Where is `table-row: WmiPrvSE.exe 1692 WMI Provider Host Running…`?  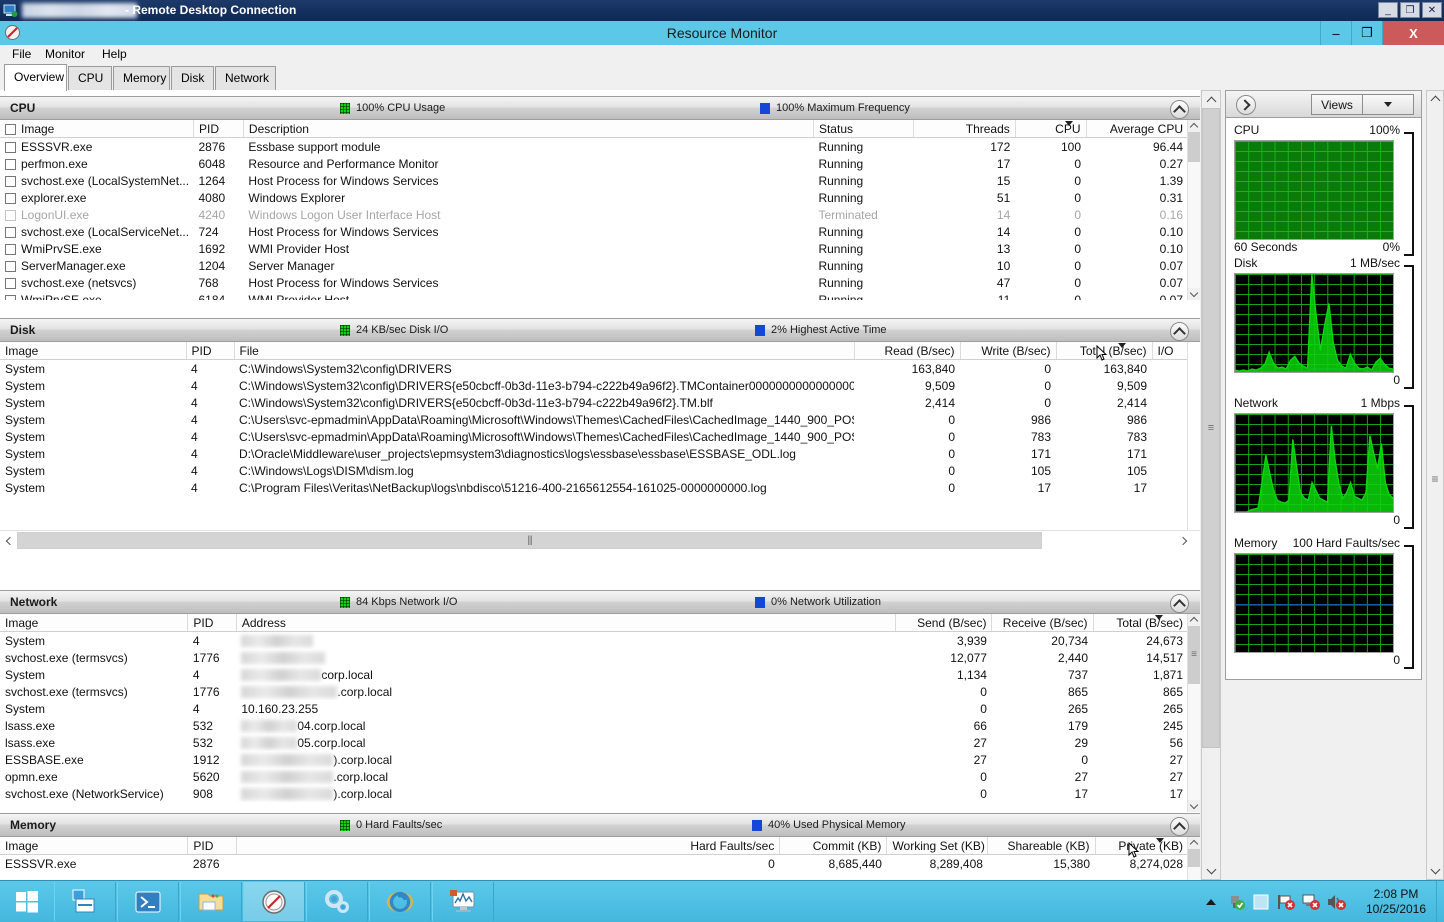 table-row: WmiPrvSE.exe 1692 WMI Provider Host Running… is located at coordinates (594, 248).